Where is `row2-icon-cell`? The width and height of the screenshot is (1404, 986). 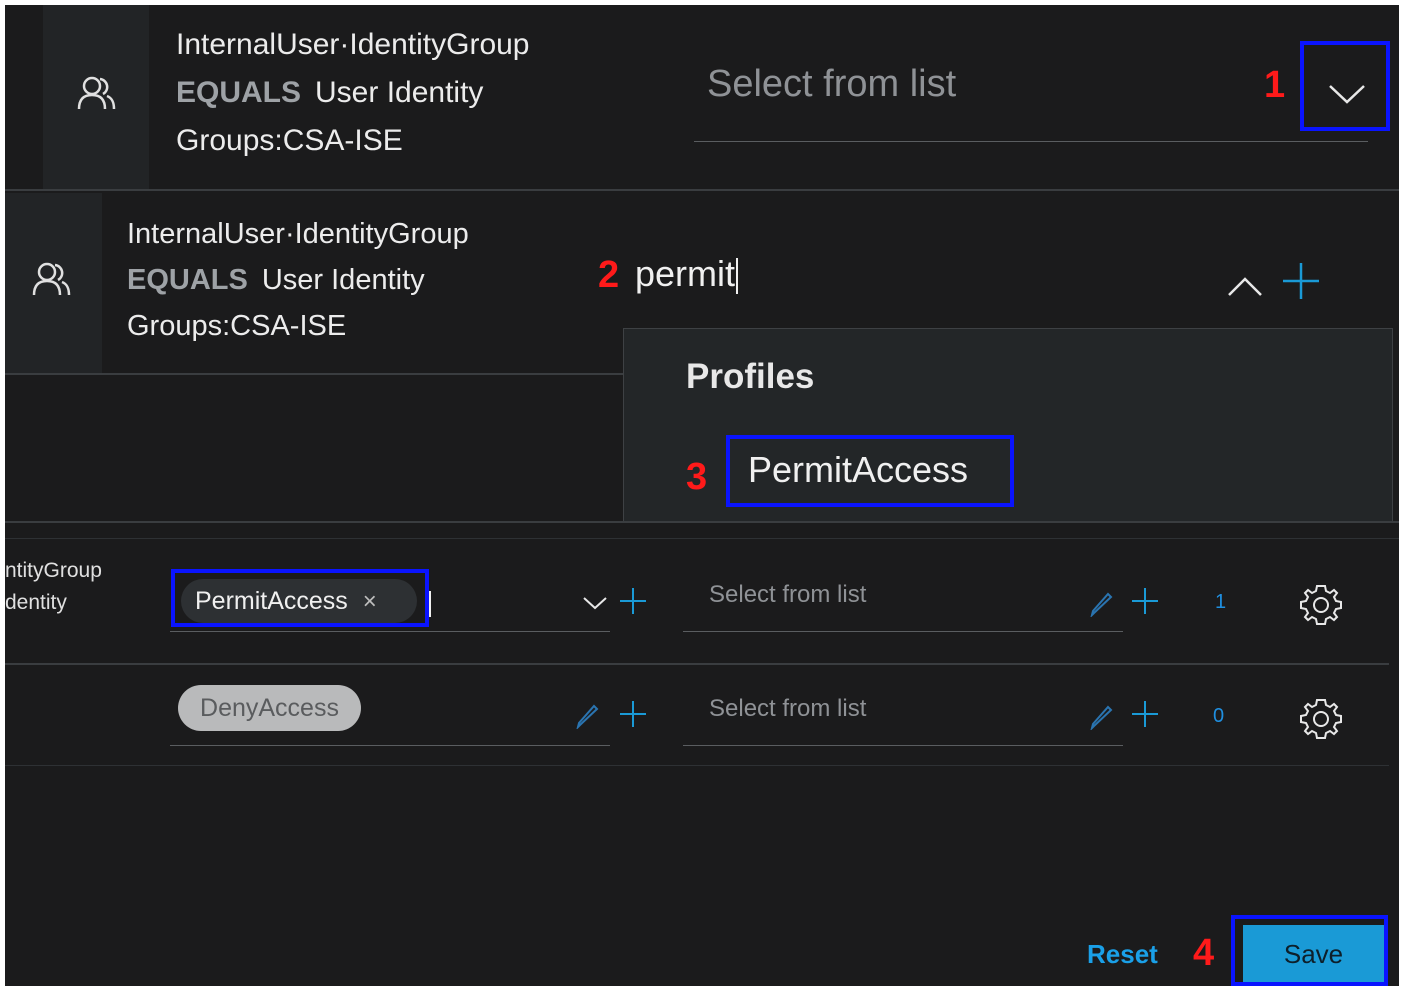
row2-icon-cell is located at coordinates (53, 283).